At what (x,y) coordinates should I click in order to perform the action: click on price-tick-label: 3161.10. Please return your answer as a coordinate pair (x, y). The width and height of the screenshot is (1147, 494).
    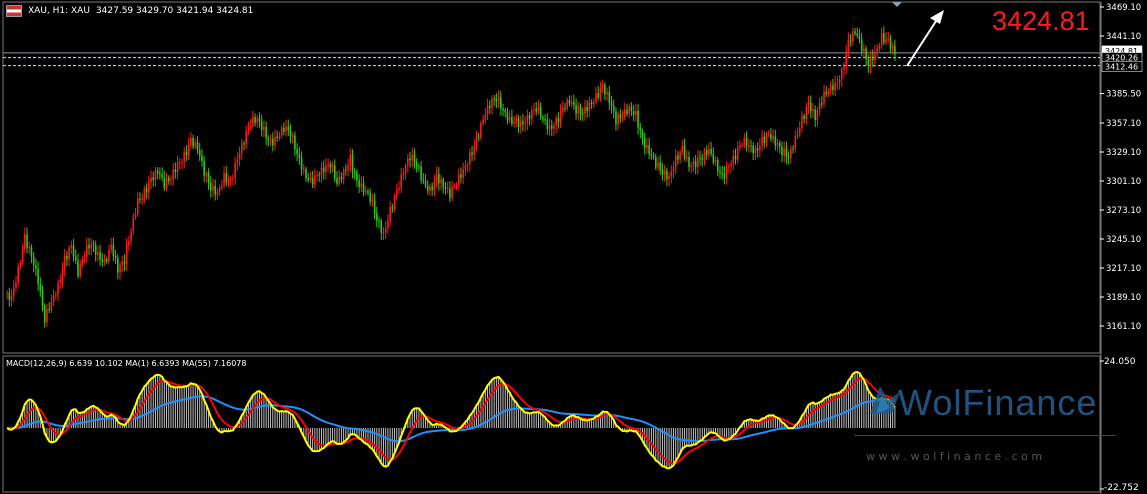
    Looking at the image, I should click on (1123, 327).